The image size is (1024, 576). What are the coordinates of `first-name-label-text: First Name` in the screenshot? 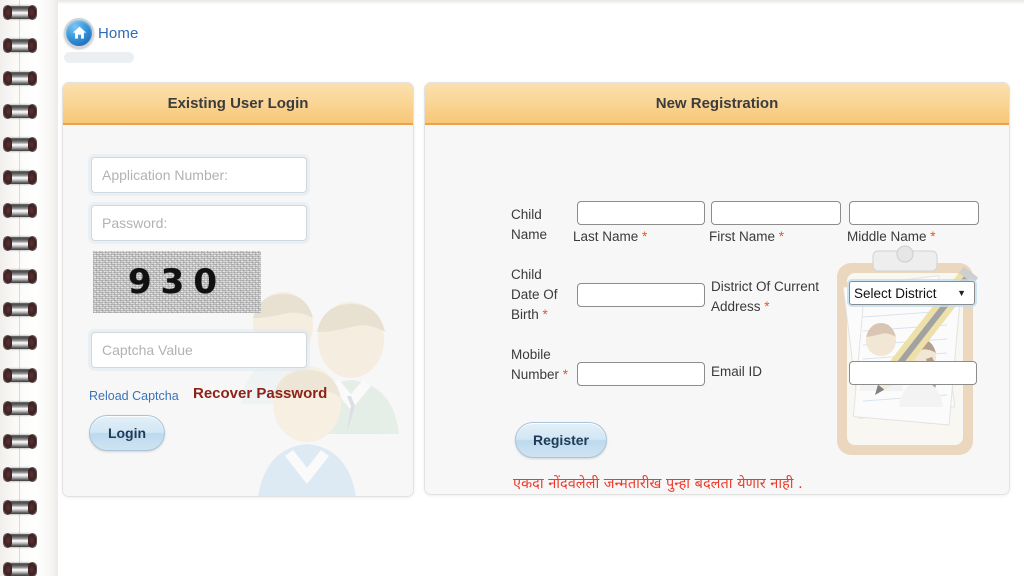 It's located at (742, 236).